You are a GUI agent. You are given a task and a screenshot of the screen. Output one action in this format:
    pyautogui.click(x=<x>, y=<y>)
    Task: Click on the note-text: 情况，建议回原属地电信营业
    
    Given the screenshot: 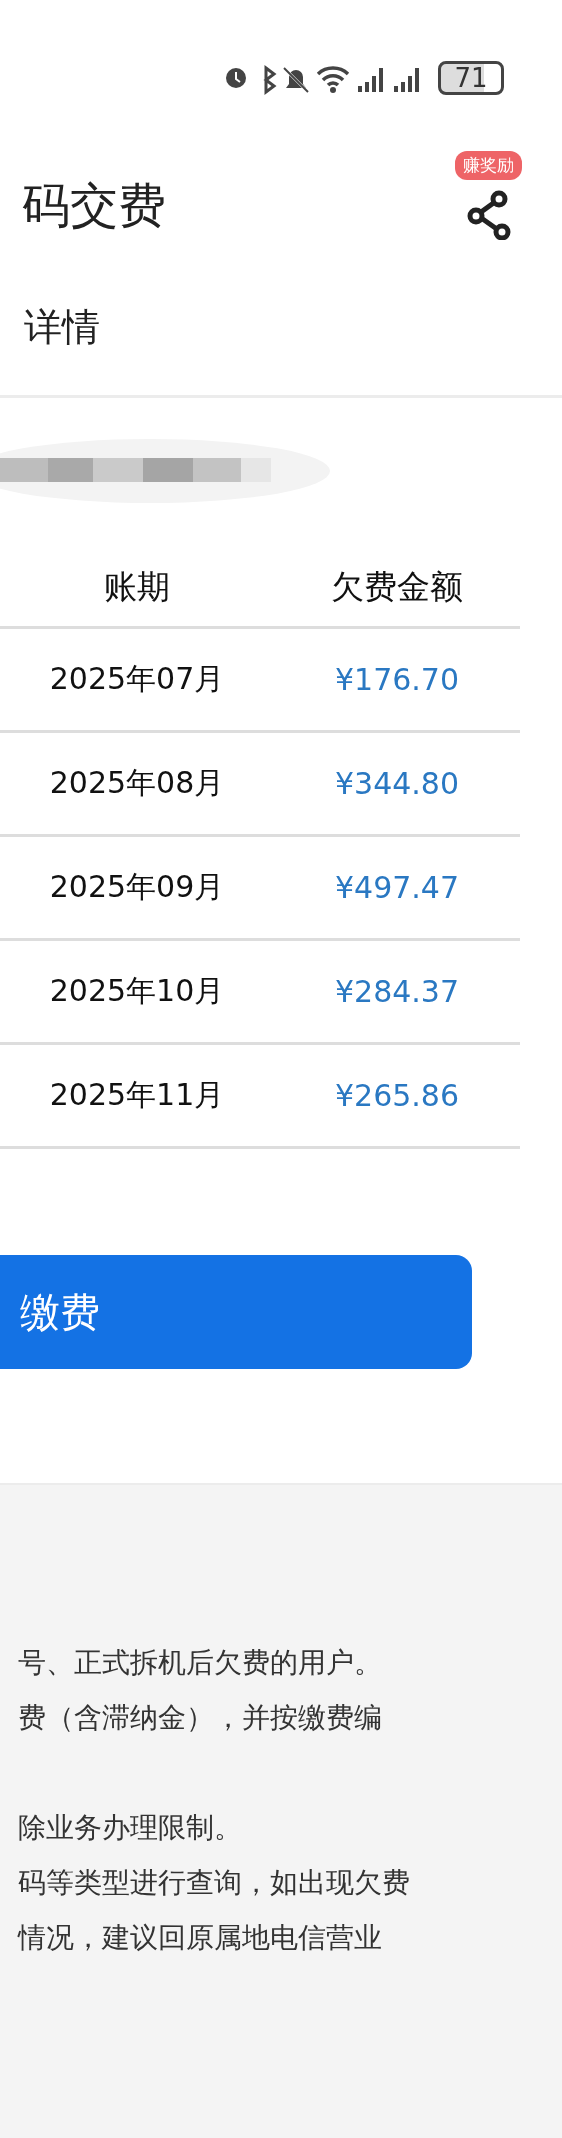 What is the action you would take?
    pyautogui.click(x=200, y=1938)
    